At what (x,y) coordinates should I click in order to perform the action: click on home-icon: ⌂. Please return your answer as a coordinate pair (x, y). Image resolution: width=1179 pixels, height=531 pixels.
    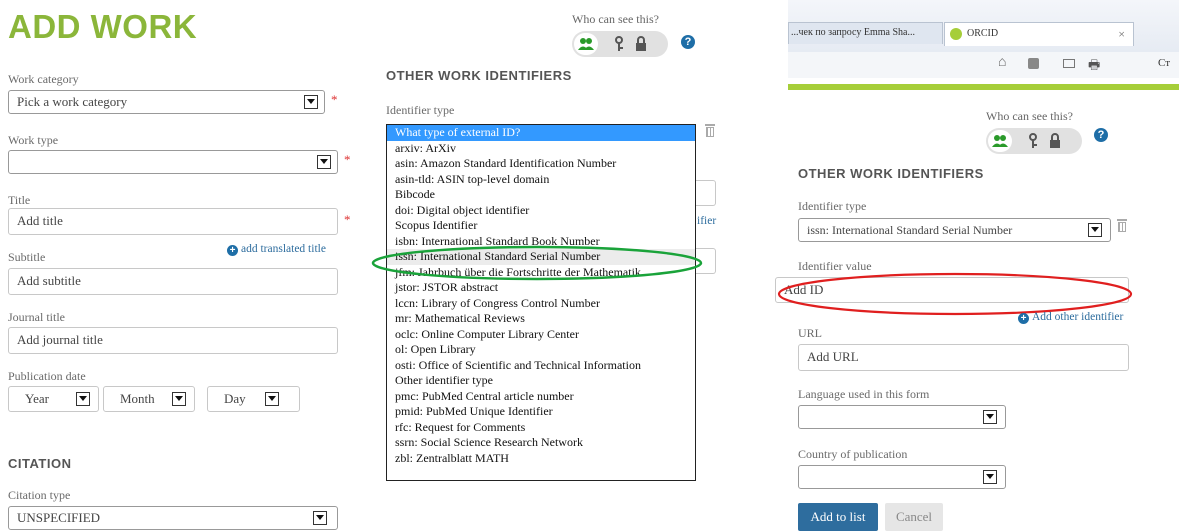
    Looking at the image, I should click on (1002, 63).